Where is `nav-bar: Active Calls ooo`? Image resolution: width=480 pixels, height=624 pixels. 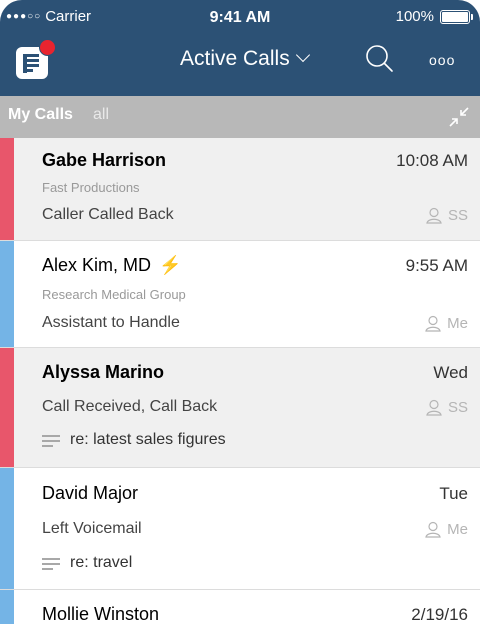 nav-bar: Active Calls ooo is located at coordinates (240, 71).